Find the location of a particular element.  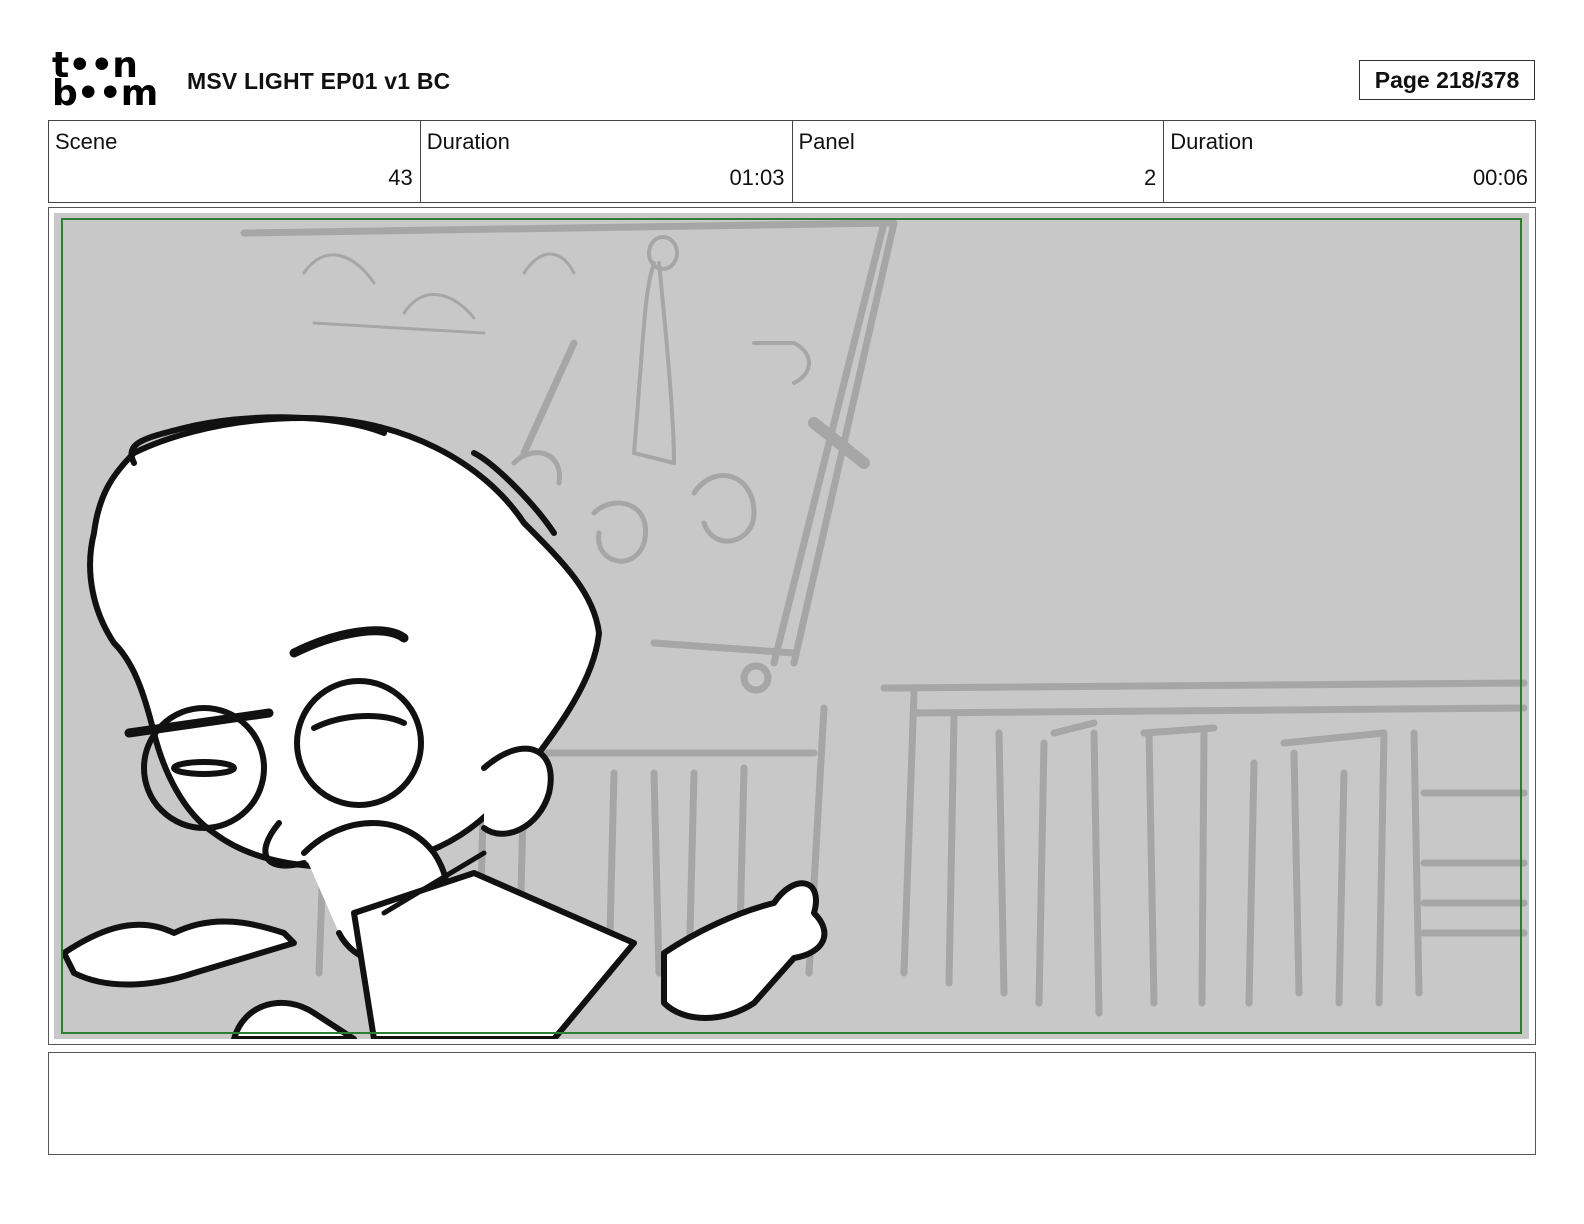

scene-duration-label: Duration is located at coordinates (468, 141).